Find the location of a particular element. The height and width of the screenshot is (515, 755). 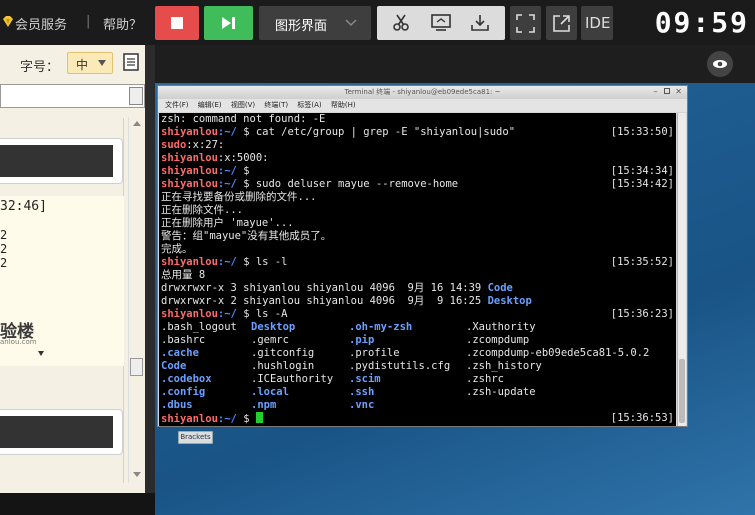

font-size-bar: 字号： 中 is located at coordinates (77, 64).